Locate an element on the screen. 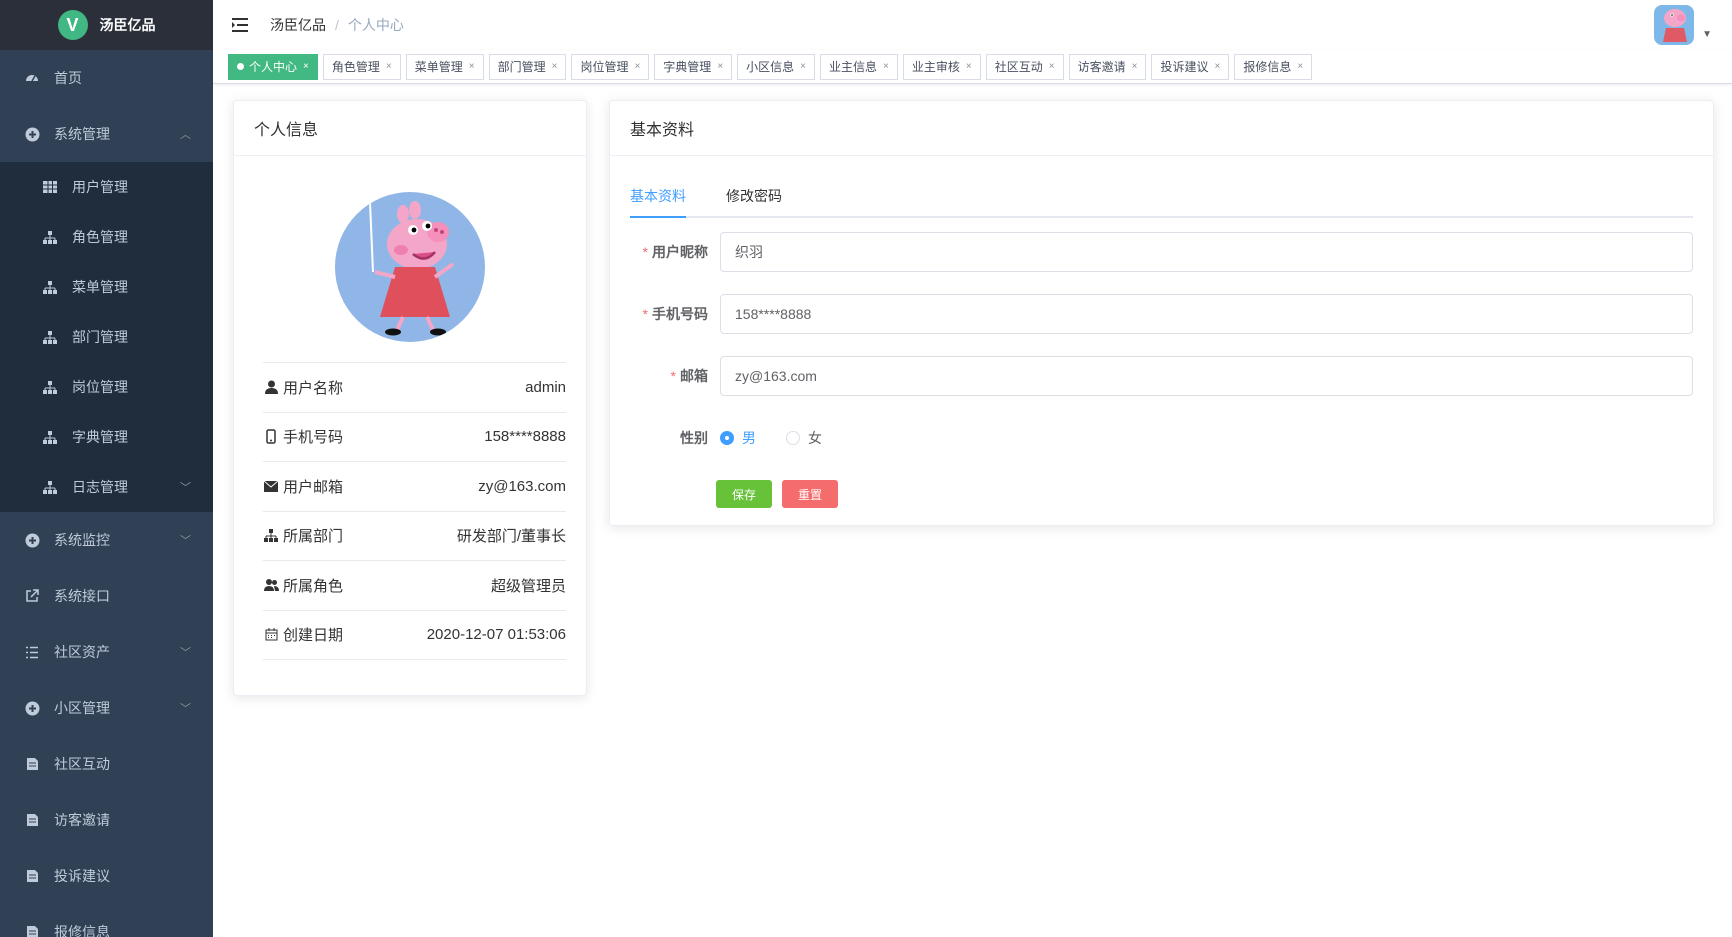 This screenshot has width=1732, height=937. nickname-input: 织羽 is located at coordinates (1206, 252).